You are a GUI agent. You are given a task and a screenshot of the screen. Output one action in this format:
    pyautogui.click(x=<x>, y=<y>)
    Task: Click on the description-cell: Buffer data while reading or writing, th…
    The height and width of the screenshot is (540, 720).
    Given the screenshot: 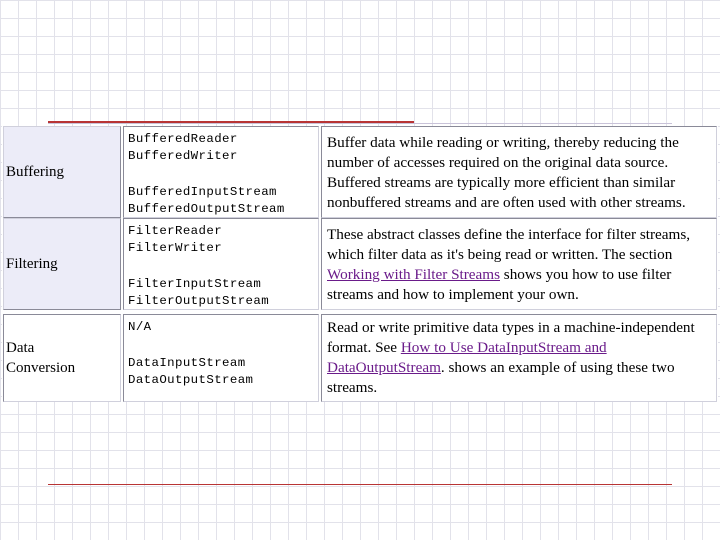 What is the action you would take?
    pyautogui.click(x=519, y=172)
    